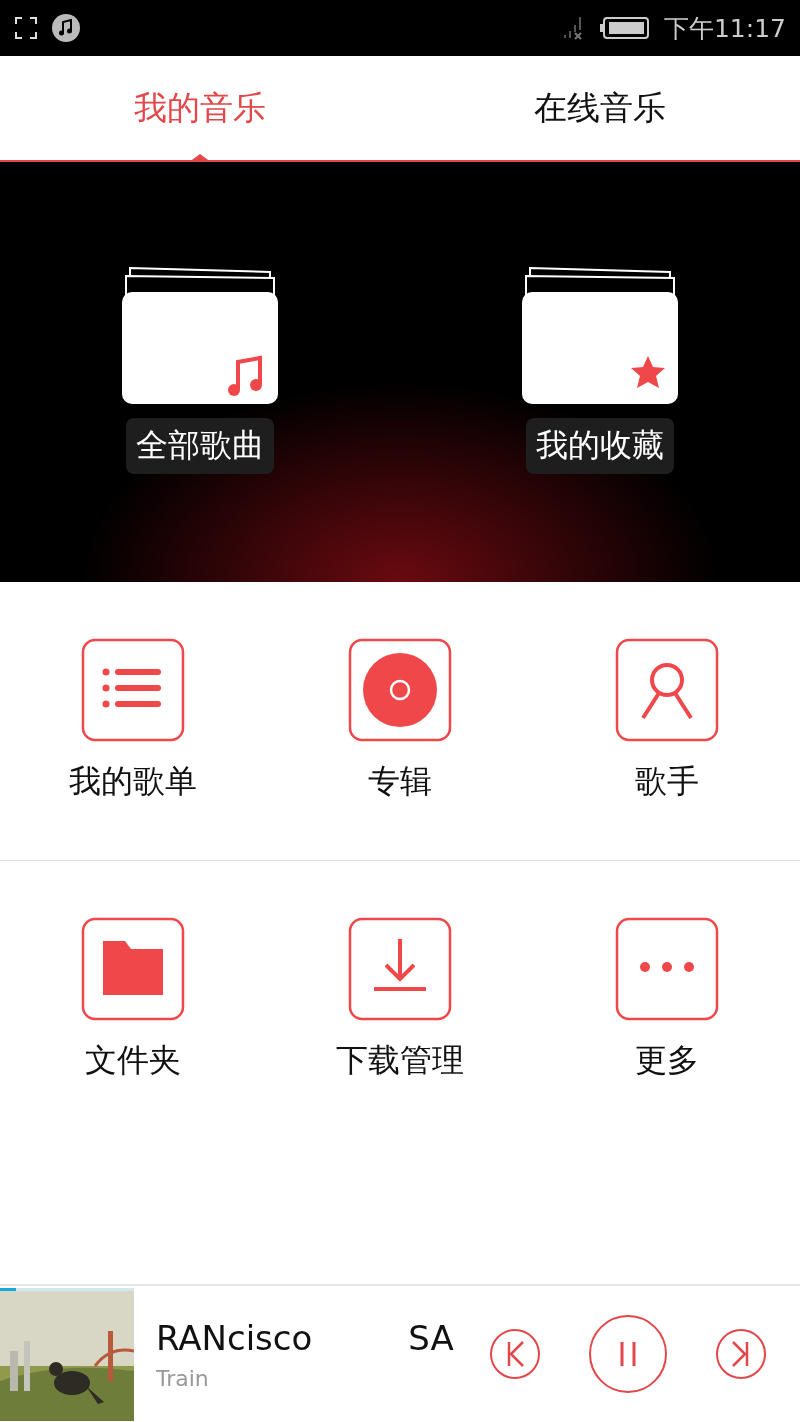  What do you see at coordinates (666, 690) in the screenshot?
I see `person-icon` at bounding box center [666, 690].